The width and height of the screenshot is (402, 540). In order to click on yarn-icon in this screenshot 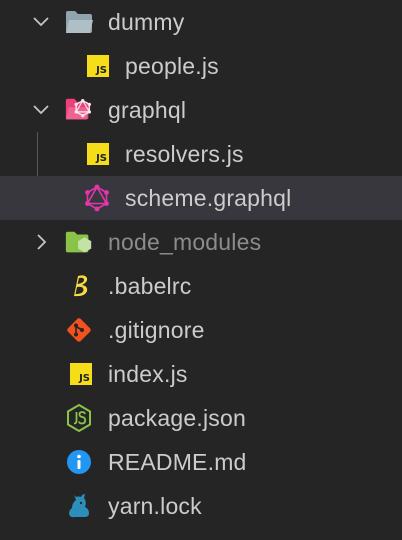, I will do `click(79, 506)`.